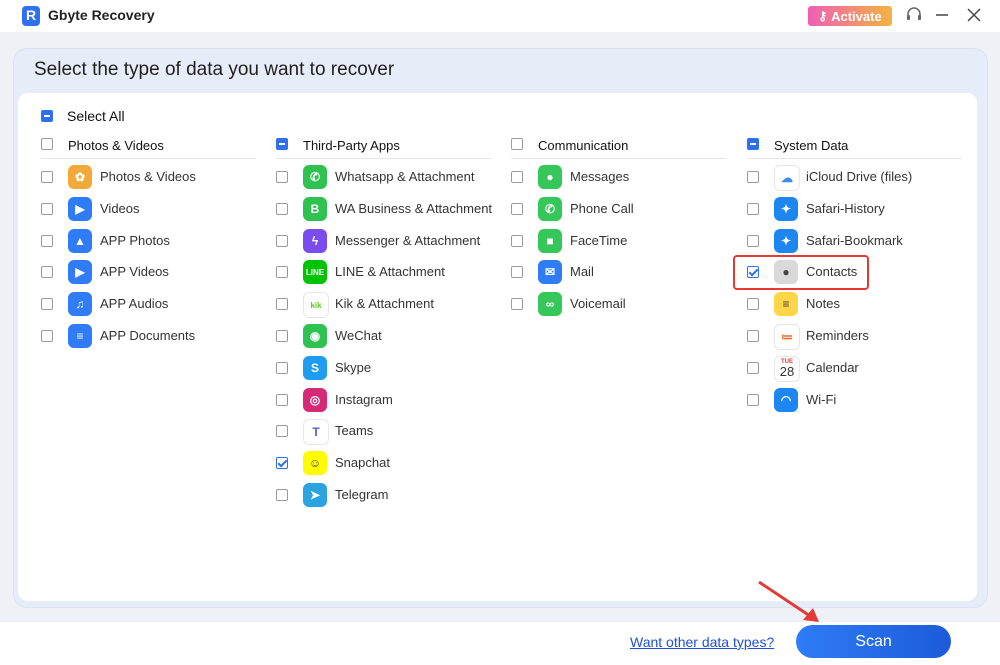 This screenshot has width=1000, height=665. What do you see at coordinates (151, 177) in the screenshot?
I see `data-type-item: ✿ Photos & Videos` at bounding box center [151, 177].